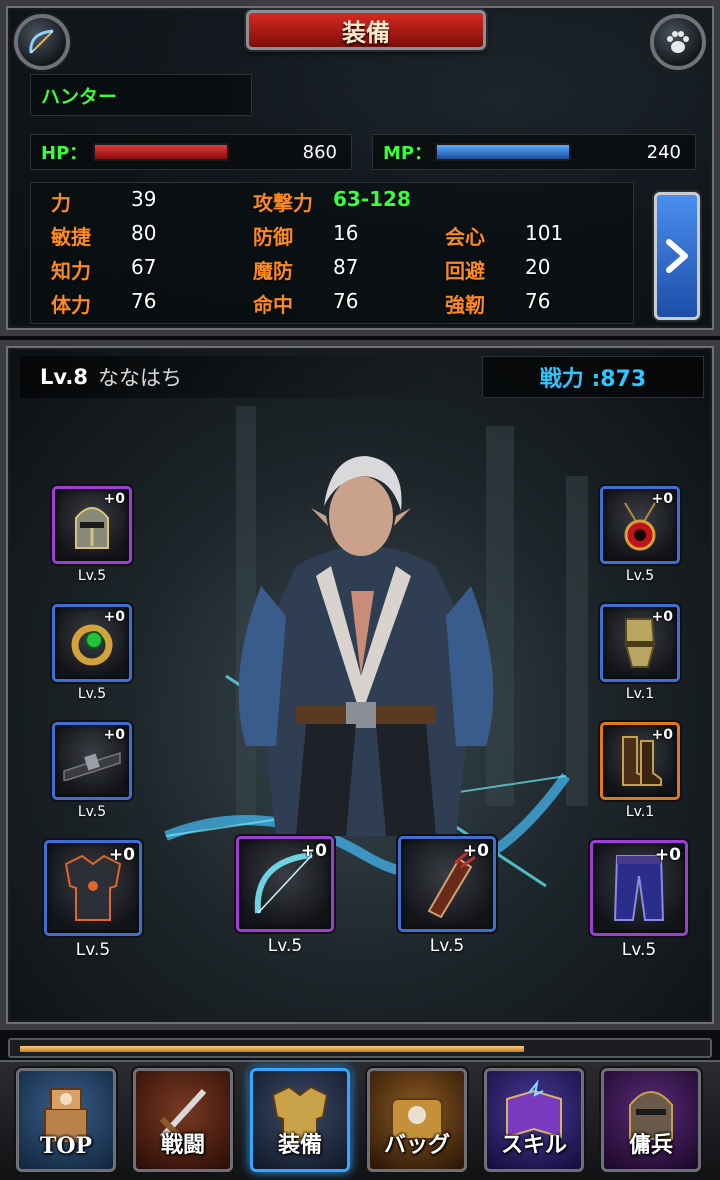  I want to click on nav-mercenary-button: 傭兵, so click(651, 1120).